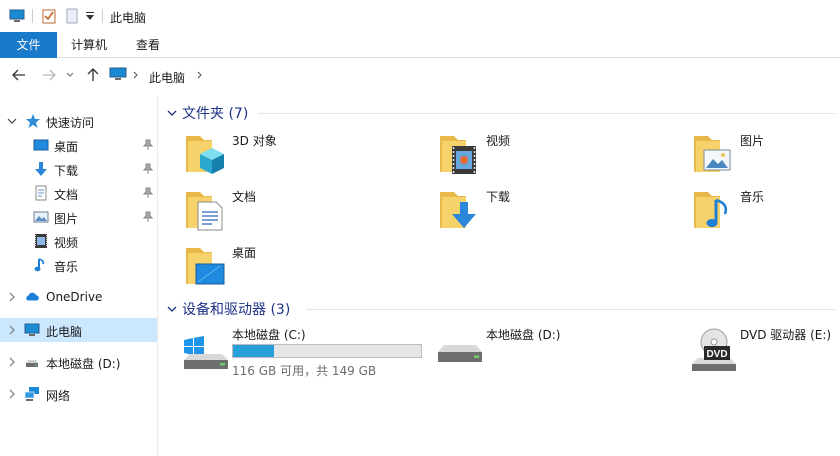  What do you see at coordinates (31, 394) in the screenshot?
I see `network-icon` at bounding box center [31, 394].